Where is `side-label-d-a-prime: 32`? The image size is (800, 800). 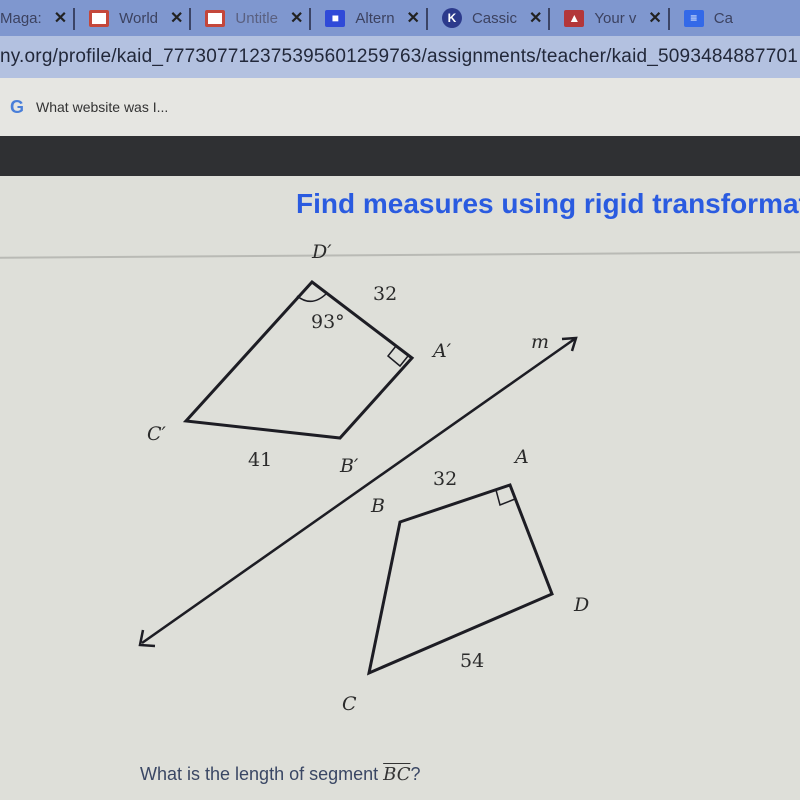
side-label-d-a-prime: 32 is located at coordinates (385, 294).